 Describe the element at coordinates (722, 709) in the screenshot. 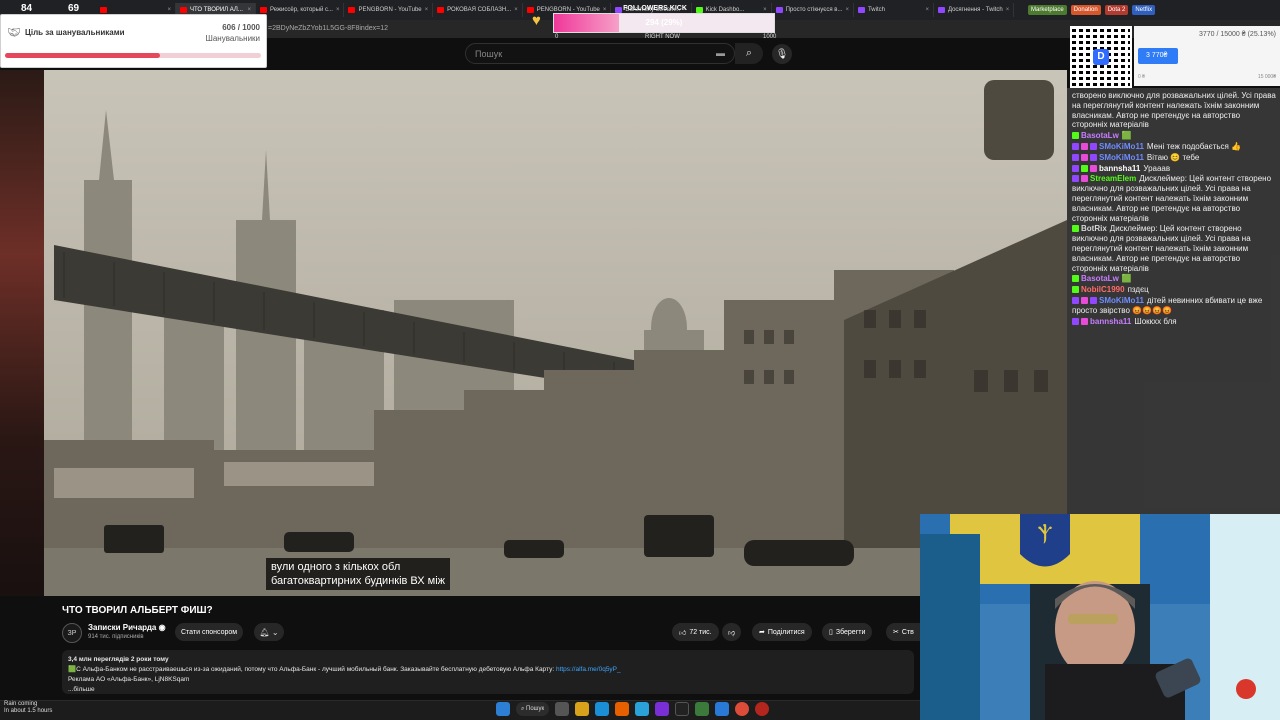

I see `store-icon` at that location.